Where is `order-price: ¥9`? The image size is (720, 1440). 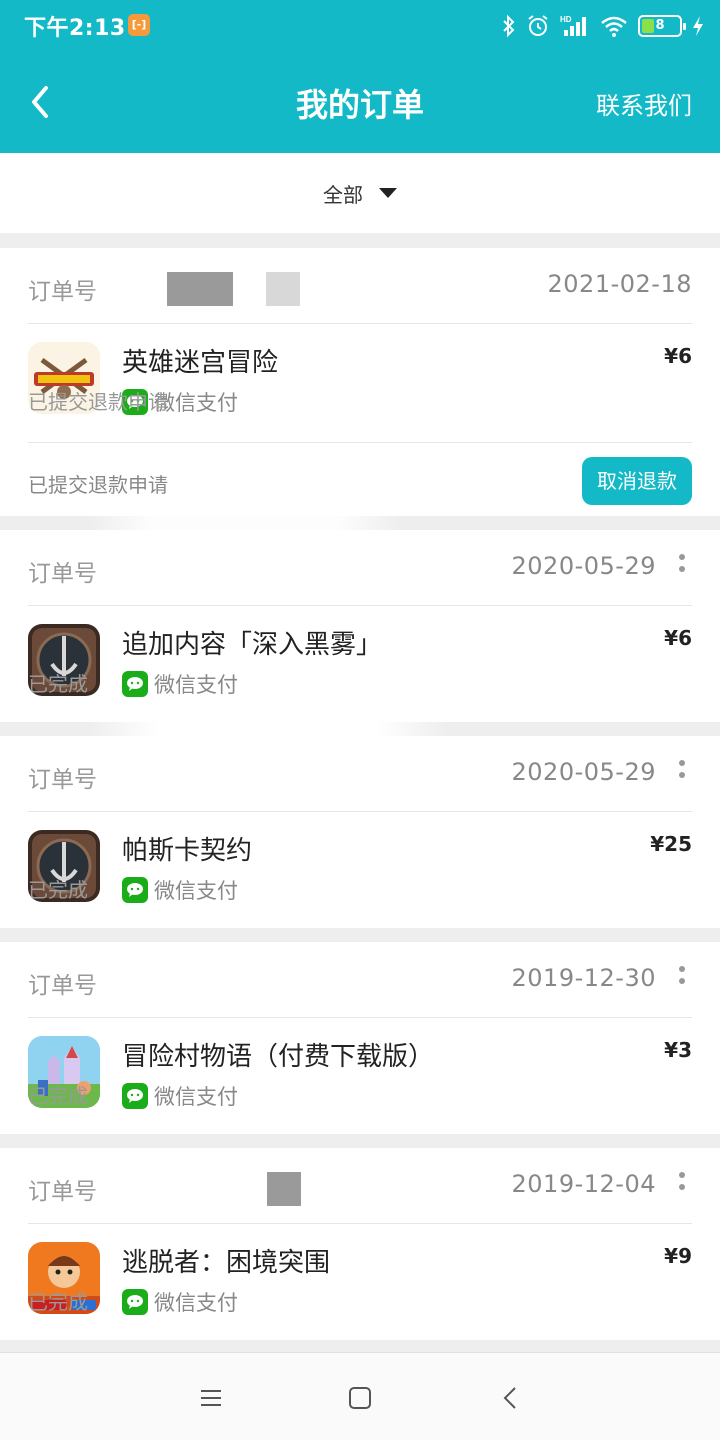 order-price: ¥9 is located at coordinates (678, 1256).